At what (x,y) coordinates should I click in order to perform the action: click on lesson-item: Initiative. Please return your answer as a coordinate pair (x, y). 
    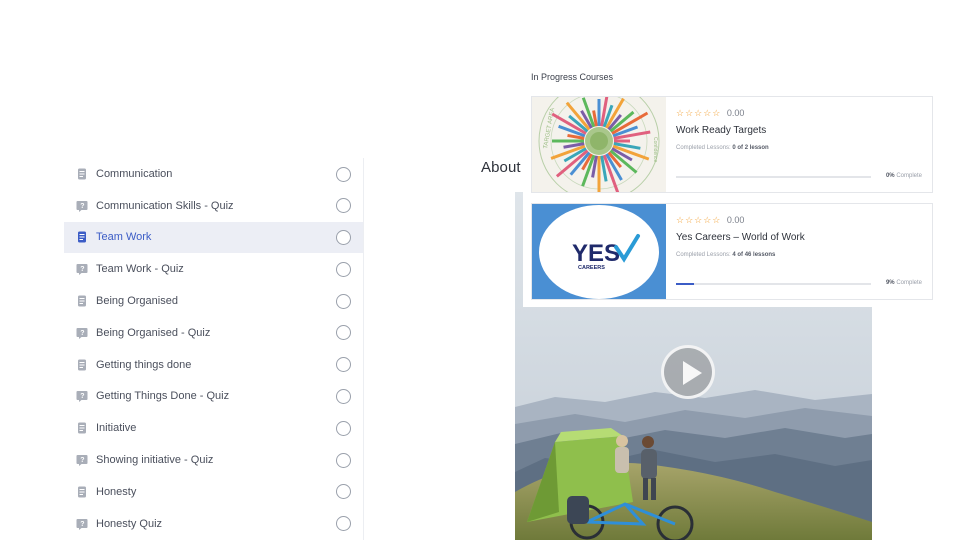
    Looking at the image, I should click on (213, 428).